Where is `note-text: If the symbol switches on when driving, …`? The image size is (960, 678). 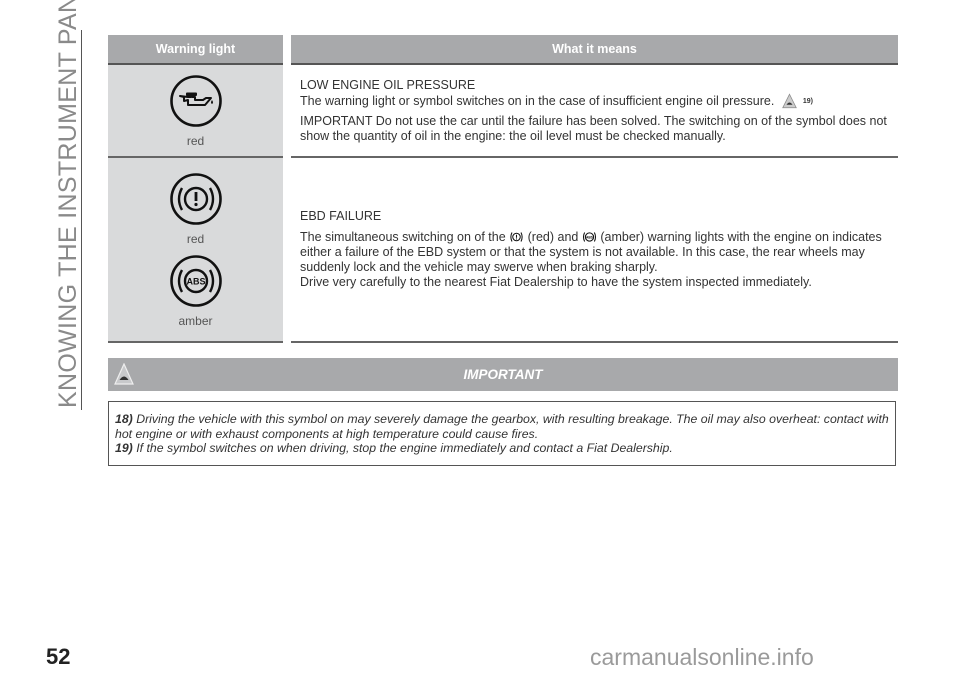 note-text: If the symbol switches on when driving, … is located at coordinates (404, 448).